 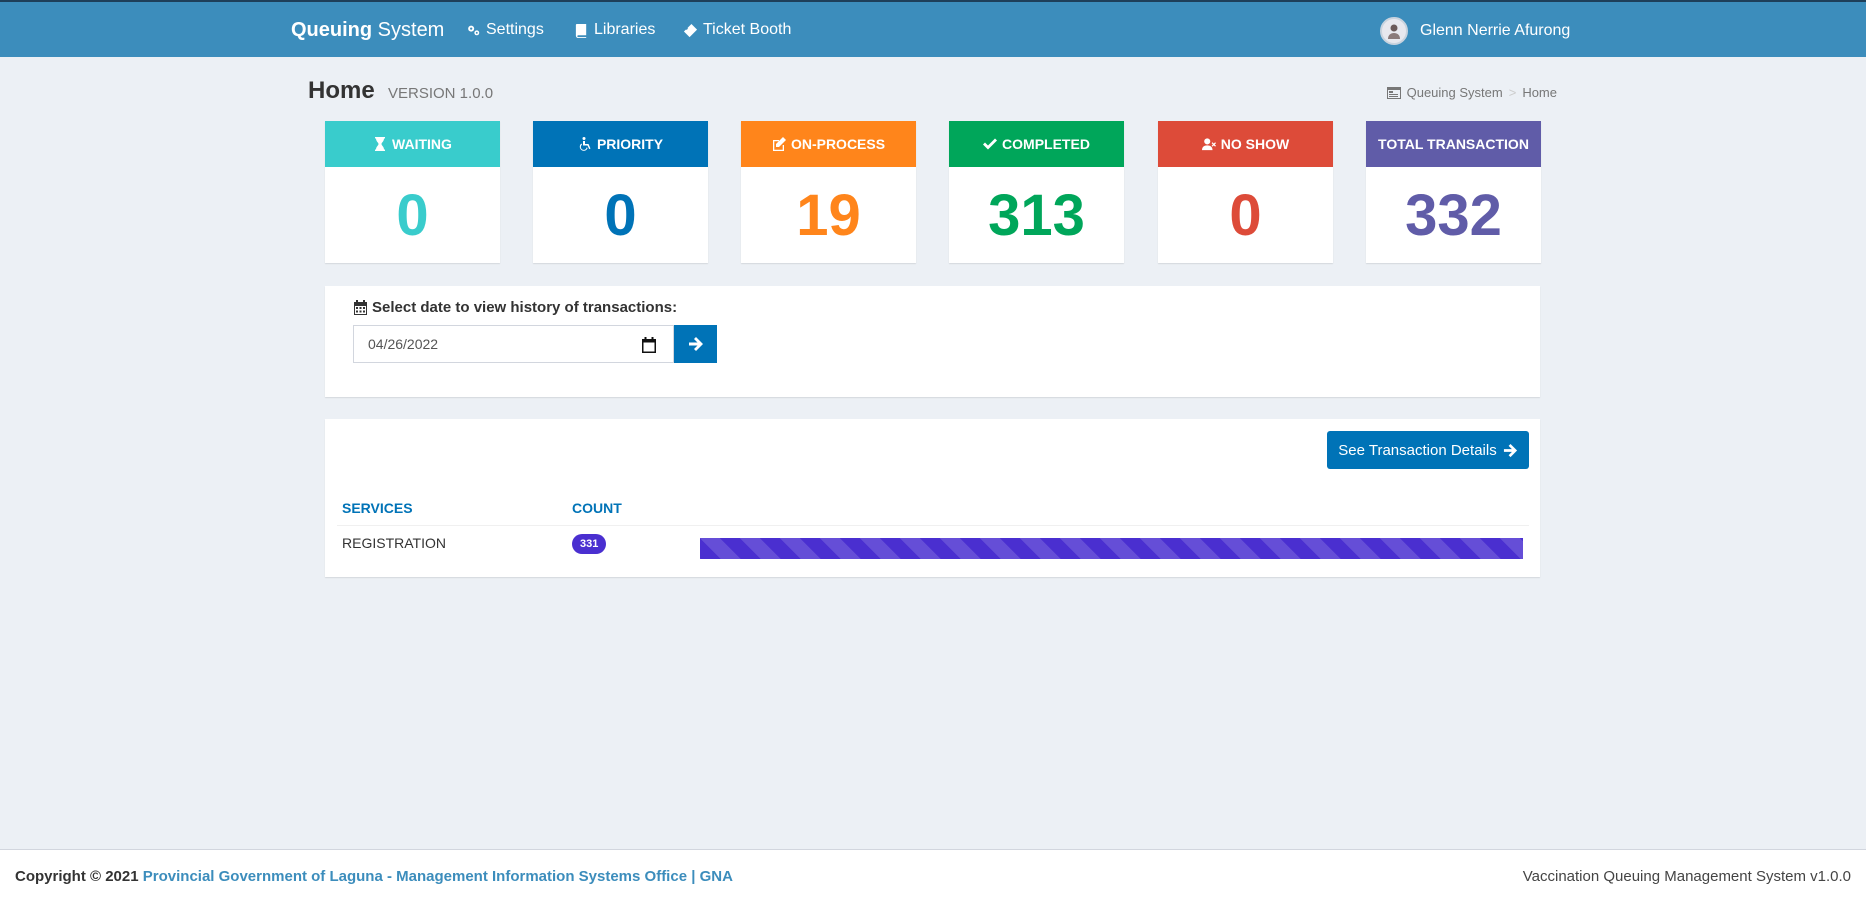 I want to click on stat-priority-value: 0, so click(x=620, y=215).